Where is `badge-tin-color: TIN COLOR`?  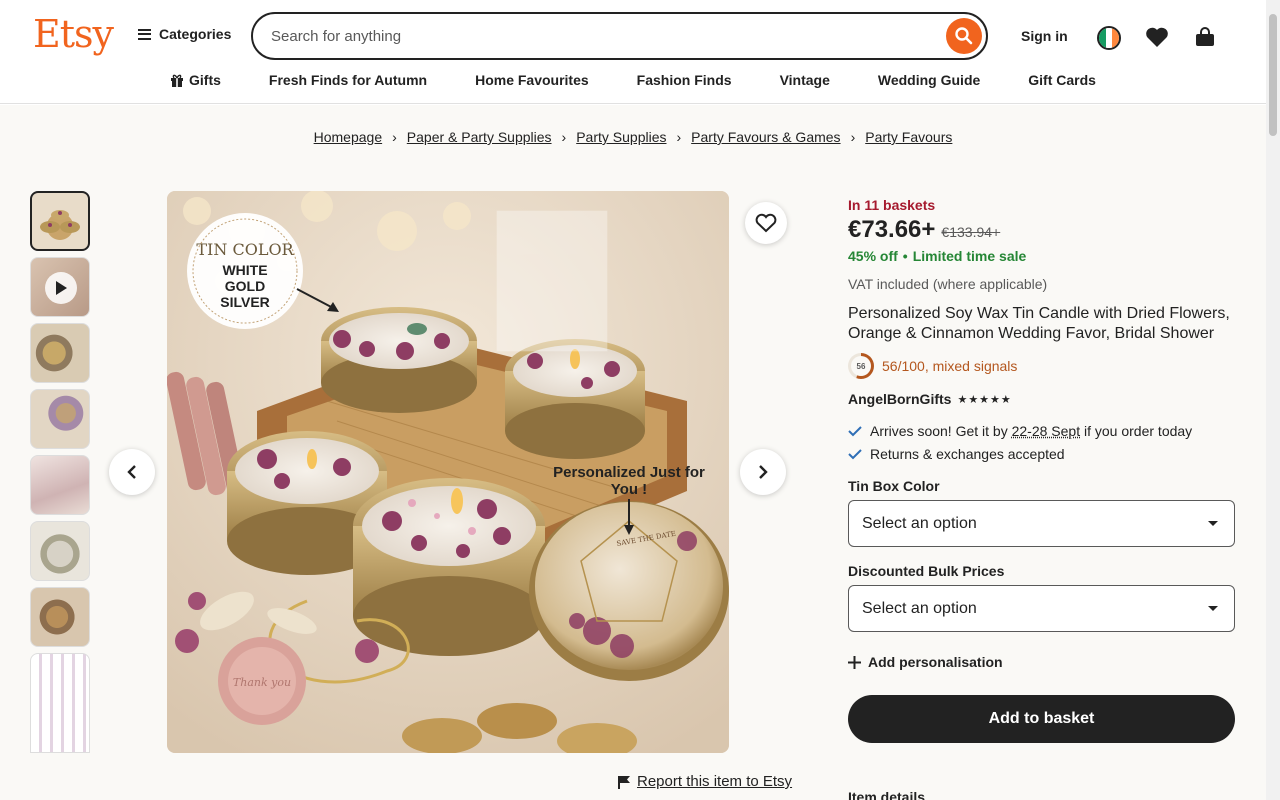
badge-tin-color: TIN COLOR is located at coordinates (245, 249).